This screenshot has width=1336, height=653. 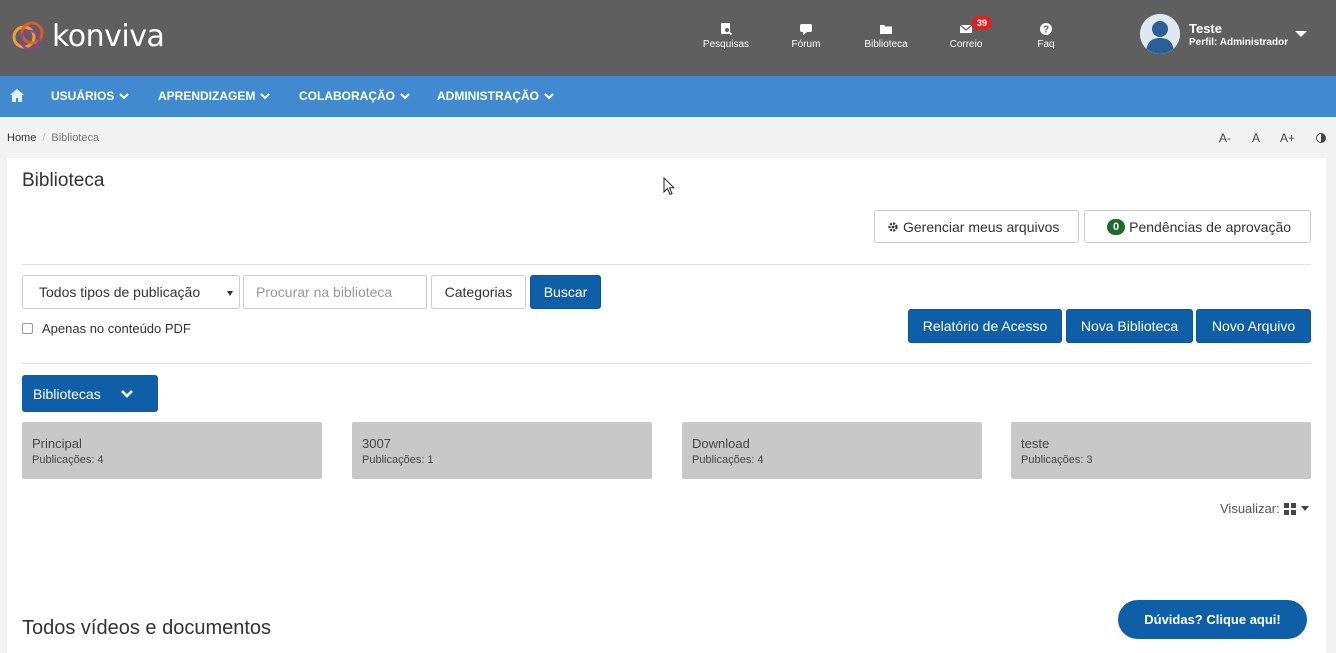 I want to click on new-file-button: Novo Arquivo, so click(x=1253, y=326).